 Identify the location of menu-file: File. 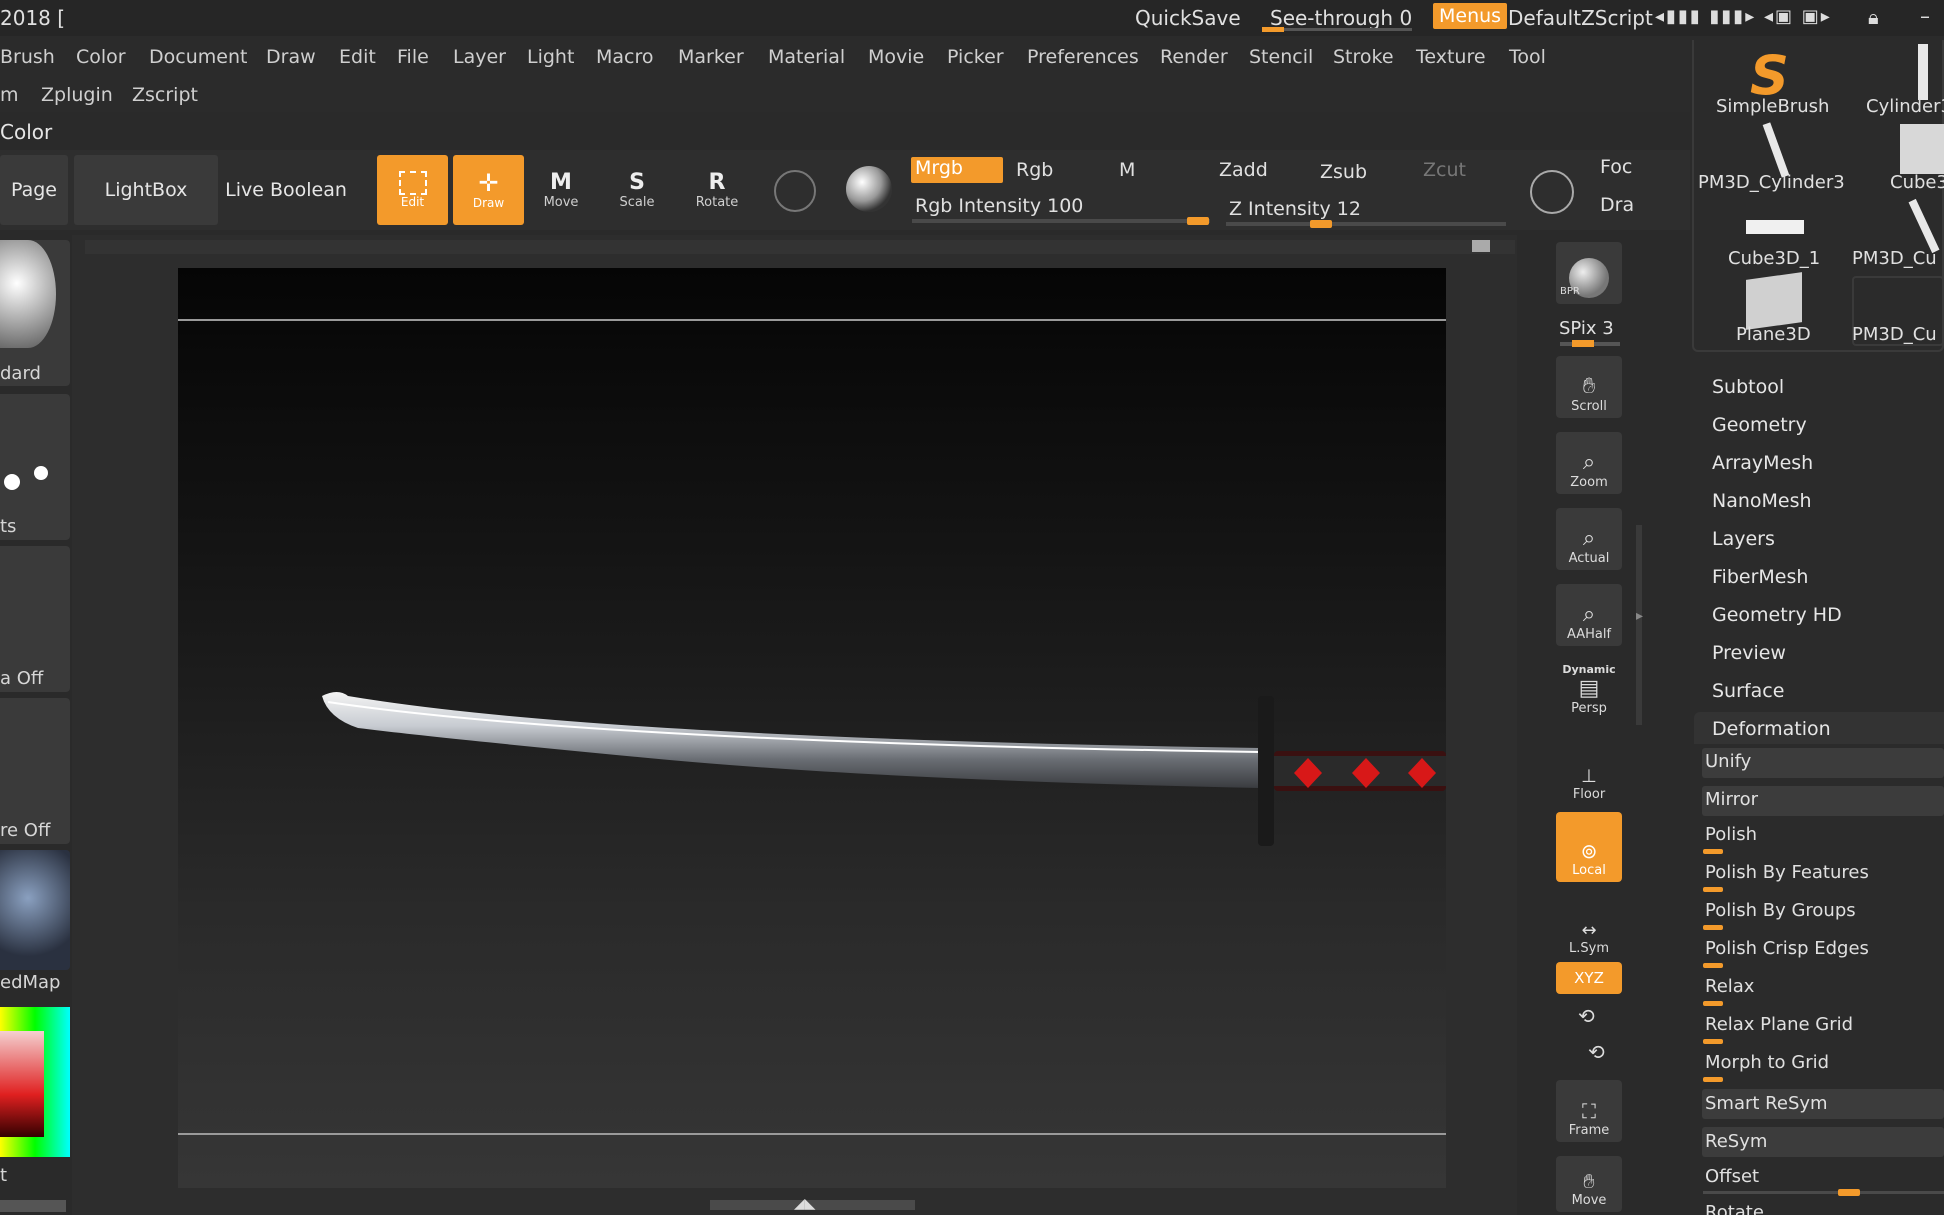
(413, 57).